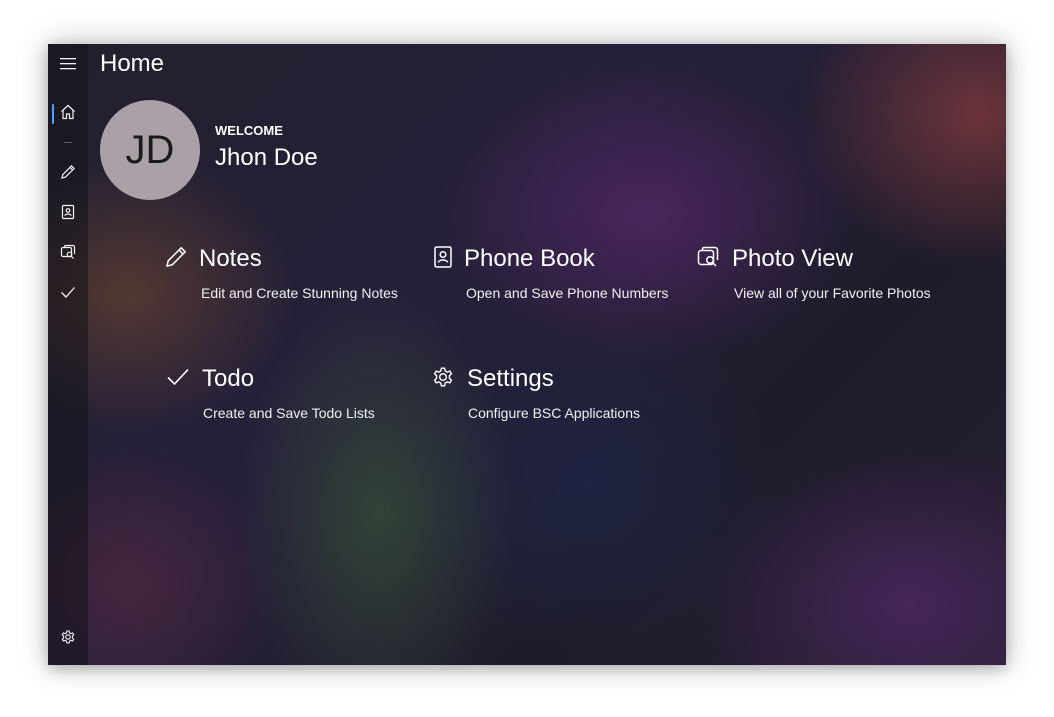 The height and width of the screenshot is (717, 1054). I want to click on hamburger-icon, so click(68, 64).